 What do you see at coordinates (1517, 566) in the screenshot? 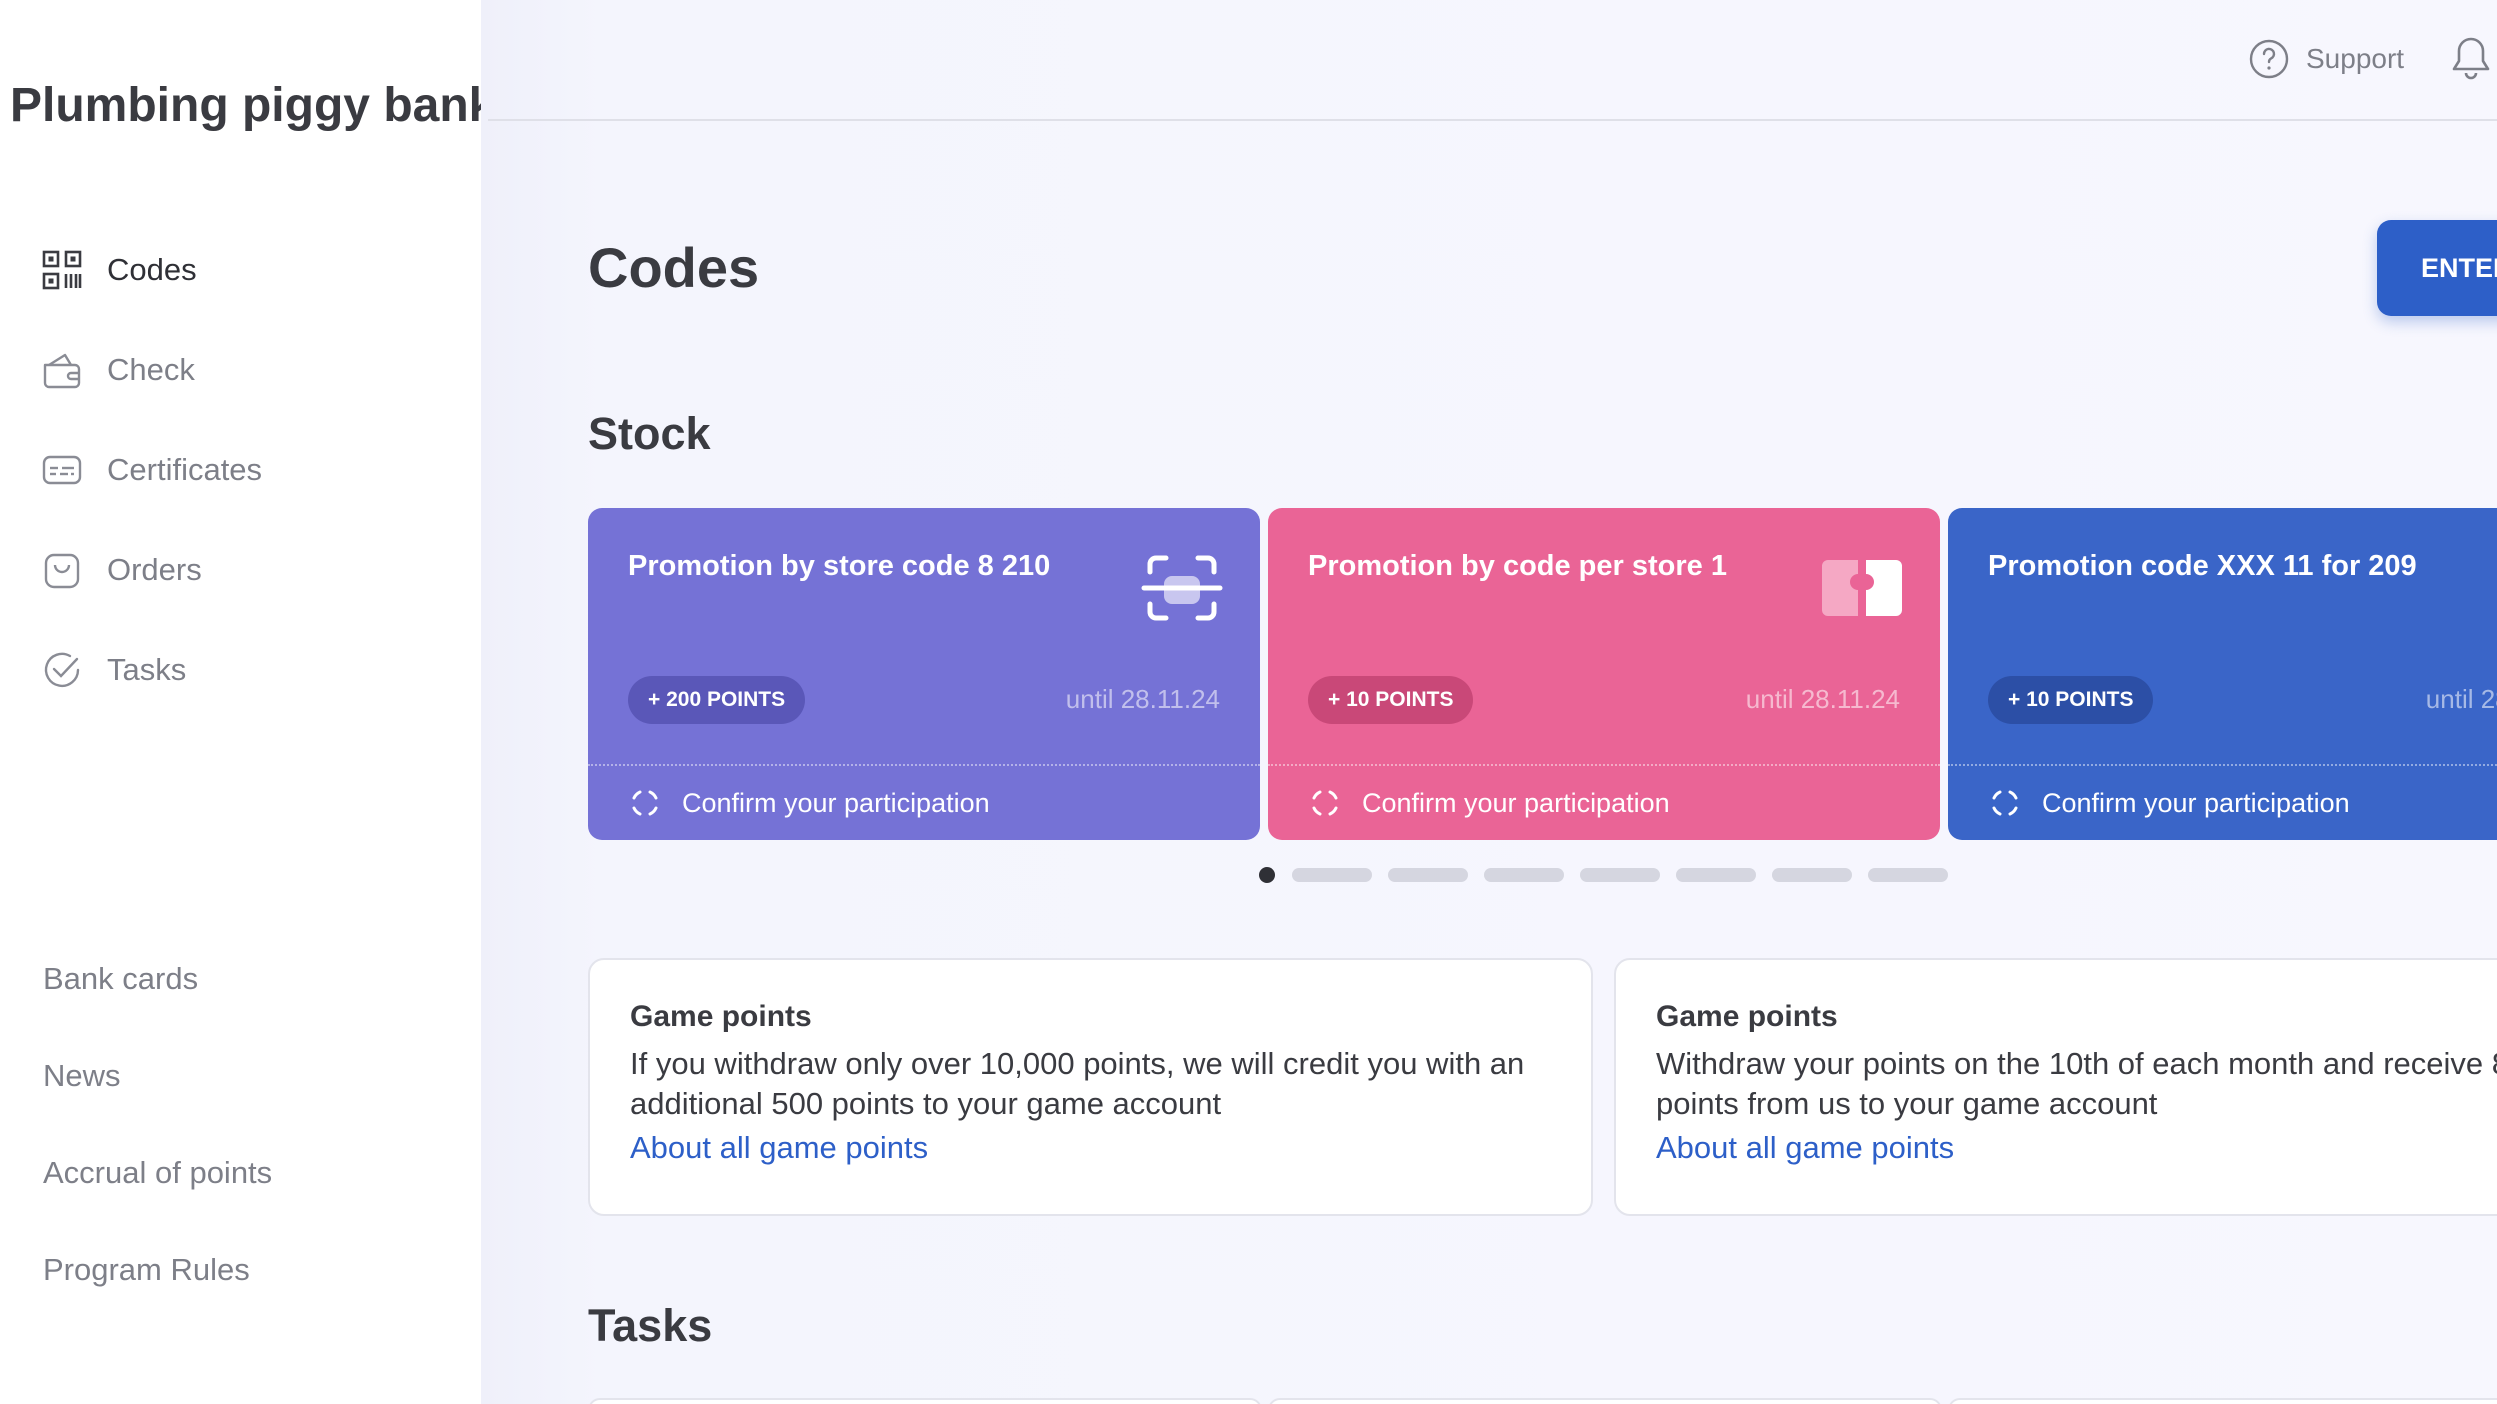
I see `promo-title: Promotion by code per store 1` at bounding box center [1517, 566].